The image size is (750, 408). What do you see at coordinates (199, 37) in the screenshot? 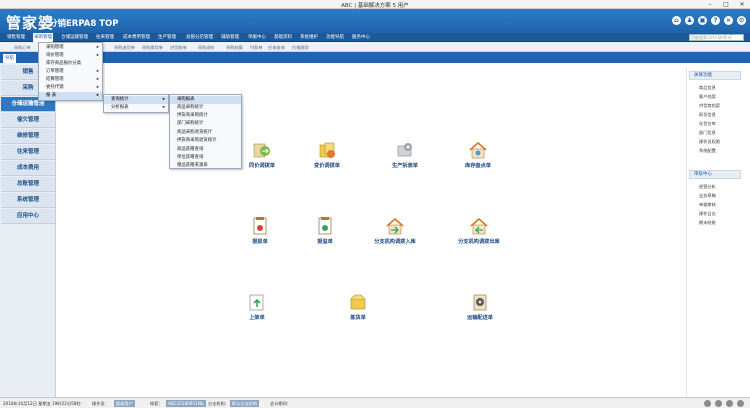
I see `menu-branch: 总部分店管理` at bounding box center [199, 37].